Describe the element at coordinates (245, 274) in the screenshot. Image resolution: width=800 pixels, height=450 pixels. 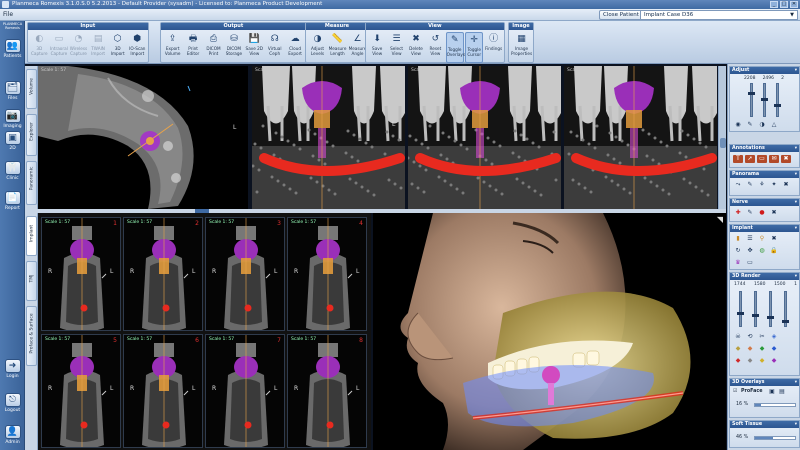
I see `cross-section-slice: Scale 1: 57 3 L R` at that location.